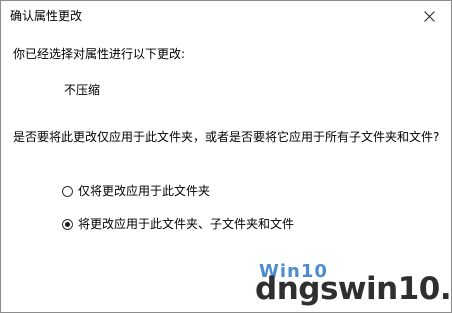  I want to click on option-this-folder-only: 仅将更改应用于此文件夹, so click(136, 191).